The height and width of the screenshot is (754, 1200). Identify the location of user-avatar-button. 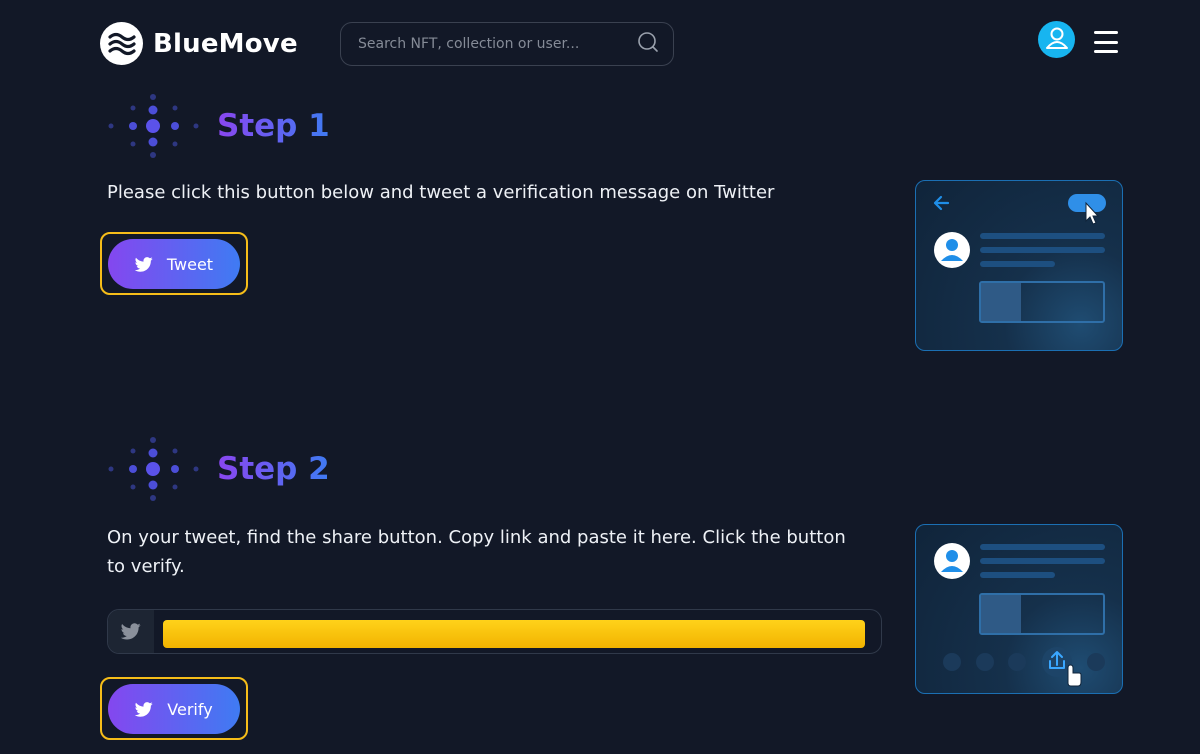
(1056, 39).